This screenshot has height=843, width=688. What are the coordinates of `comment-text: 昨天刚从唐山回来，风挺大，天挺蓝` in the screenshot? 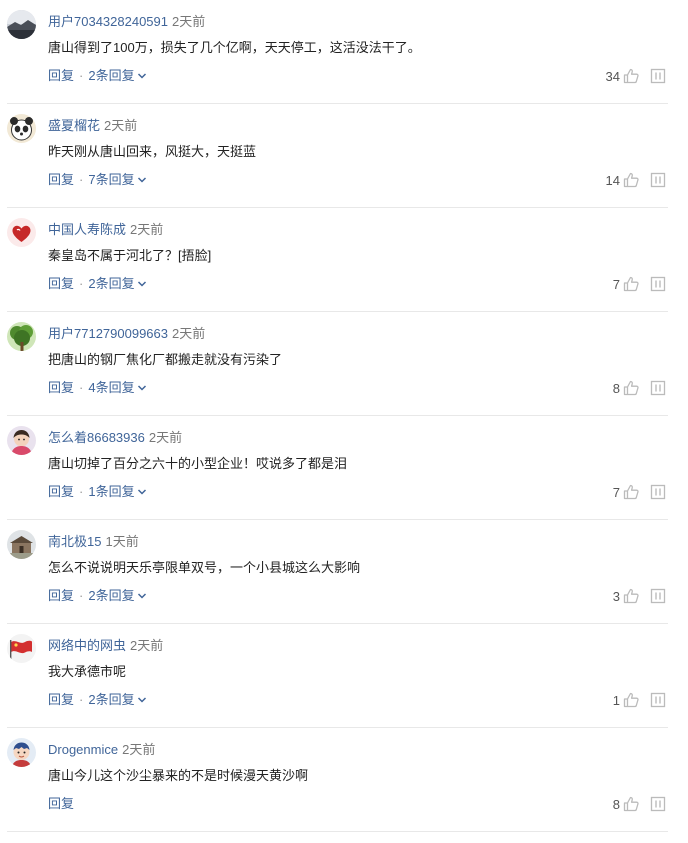 It's located at (152, 151).